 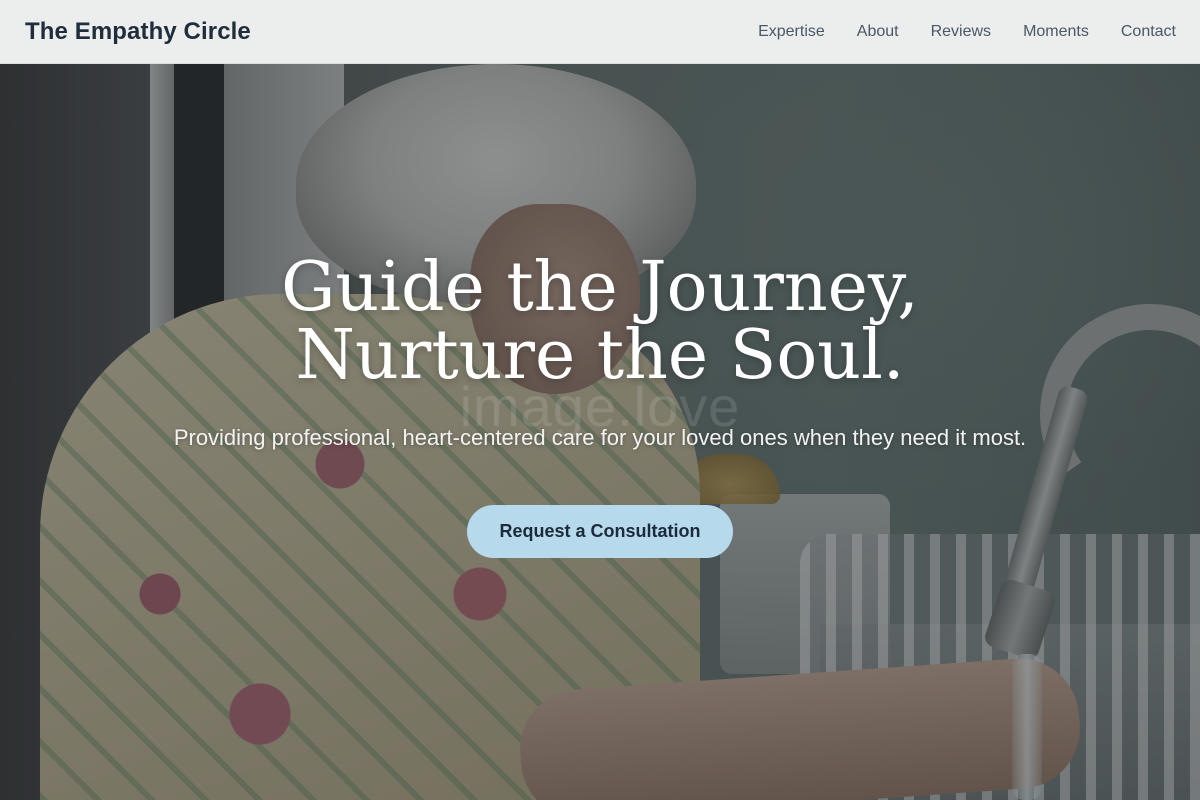 What do you see at coordinates (1148, 32) in the screenshot?
I see `nav-link-contact: Contact` at bounding box center [1148, 32].